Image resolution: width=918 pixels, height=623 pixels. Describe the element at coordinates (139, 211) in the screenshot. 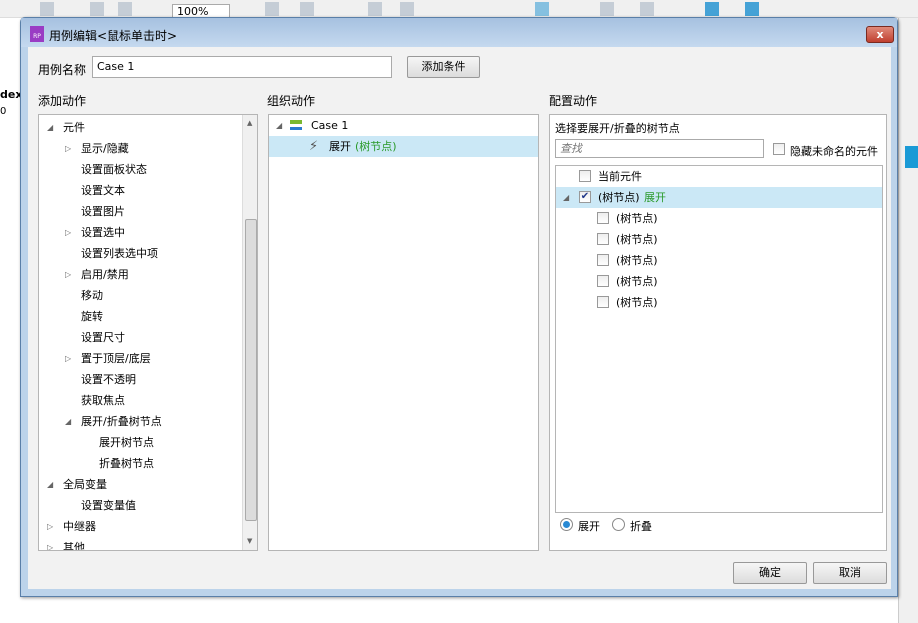

I see `action-item: 设置图片` at that location.